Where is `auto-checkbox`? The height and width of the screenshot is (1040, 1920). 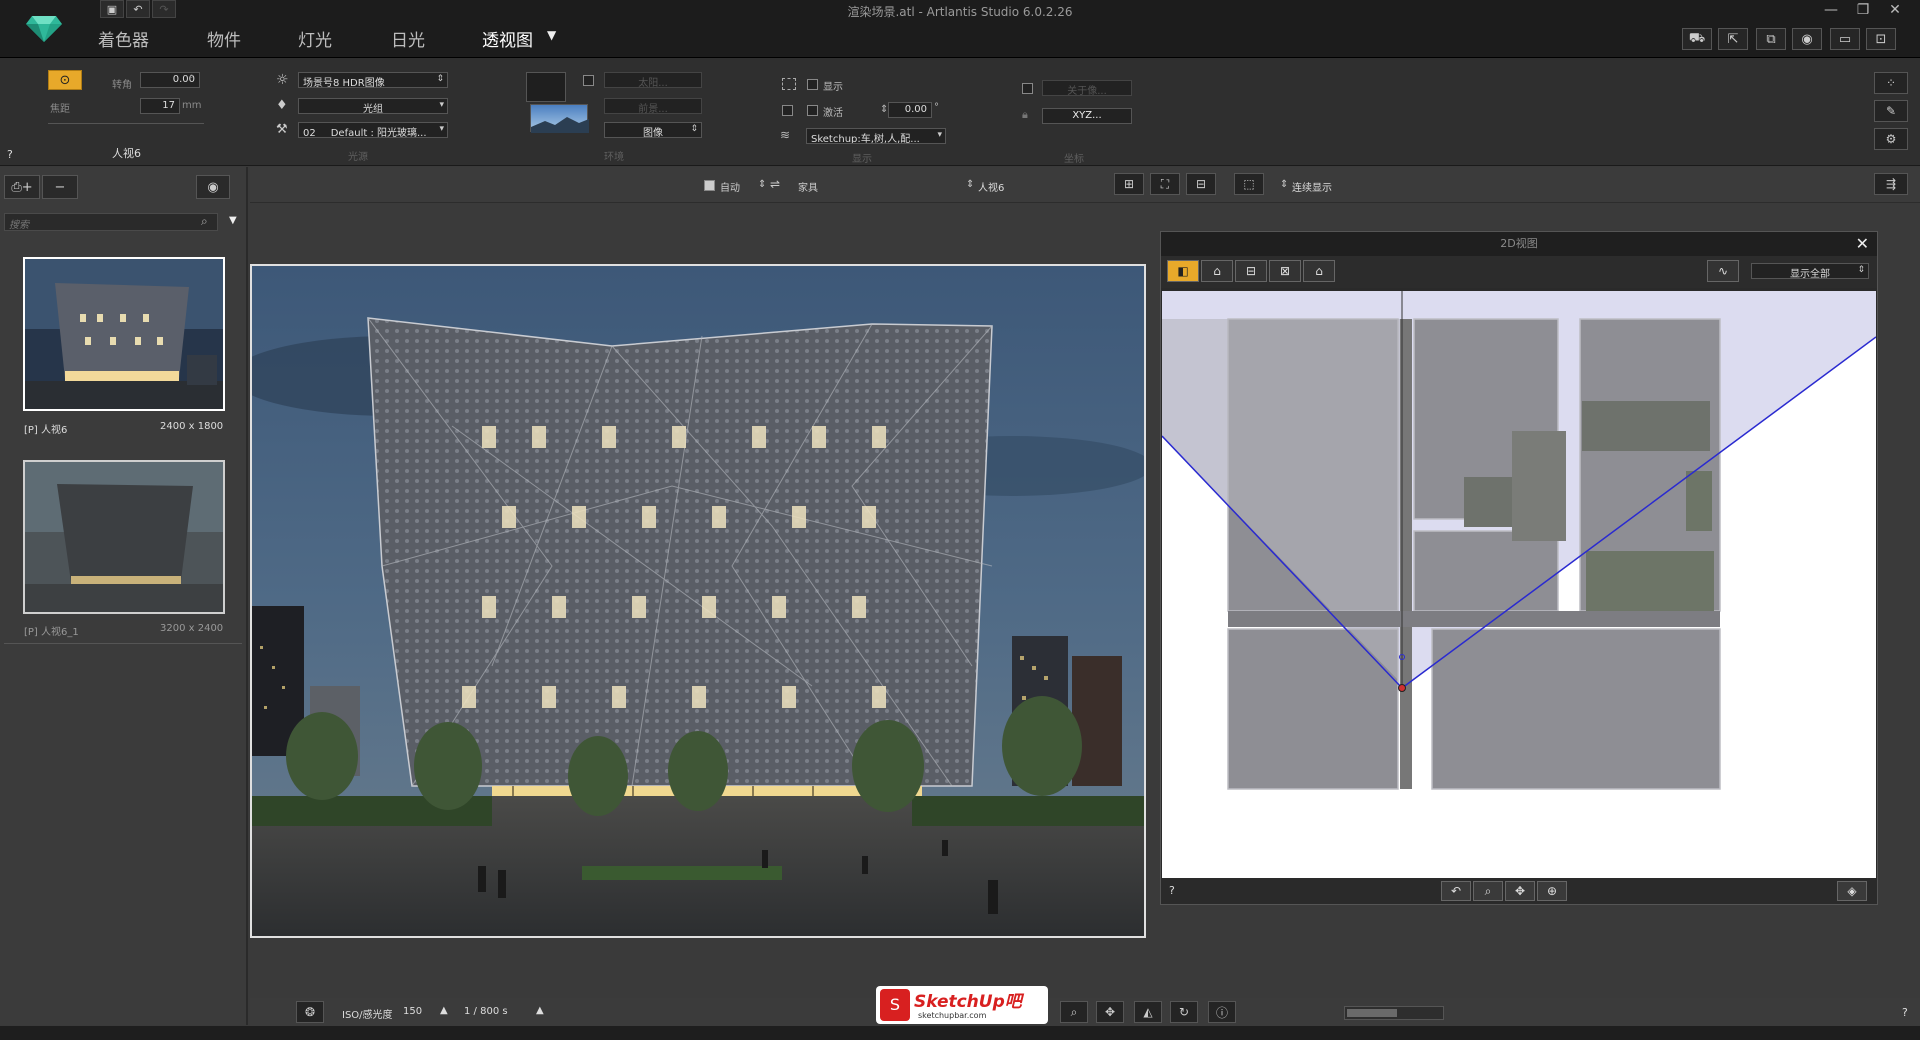
auto-checkbox is located at coordinates (709, 185).